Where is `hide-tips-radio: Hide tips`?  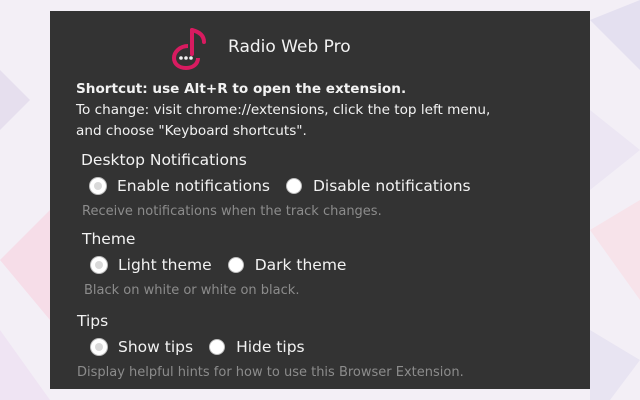 hide-tips-radio: Hide tips is located at coordinates (257, 347).